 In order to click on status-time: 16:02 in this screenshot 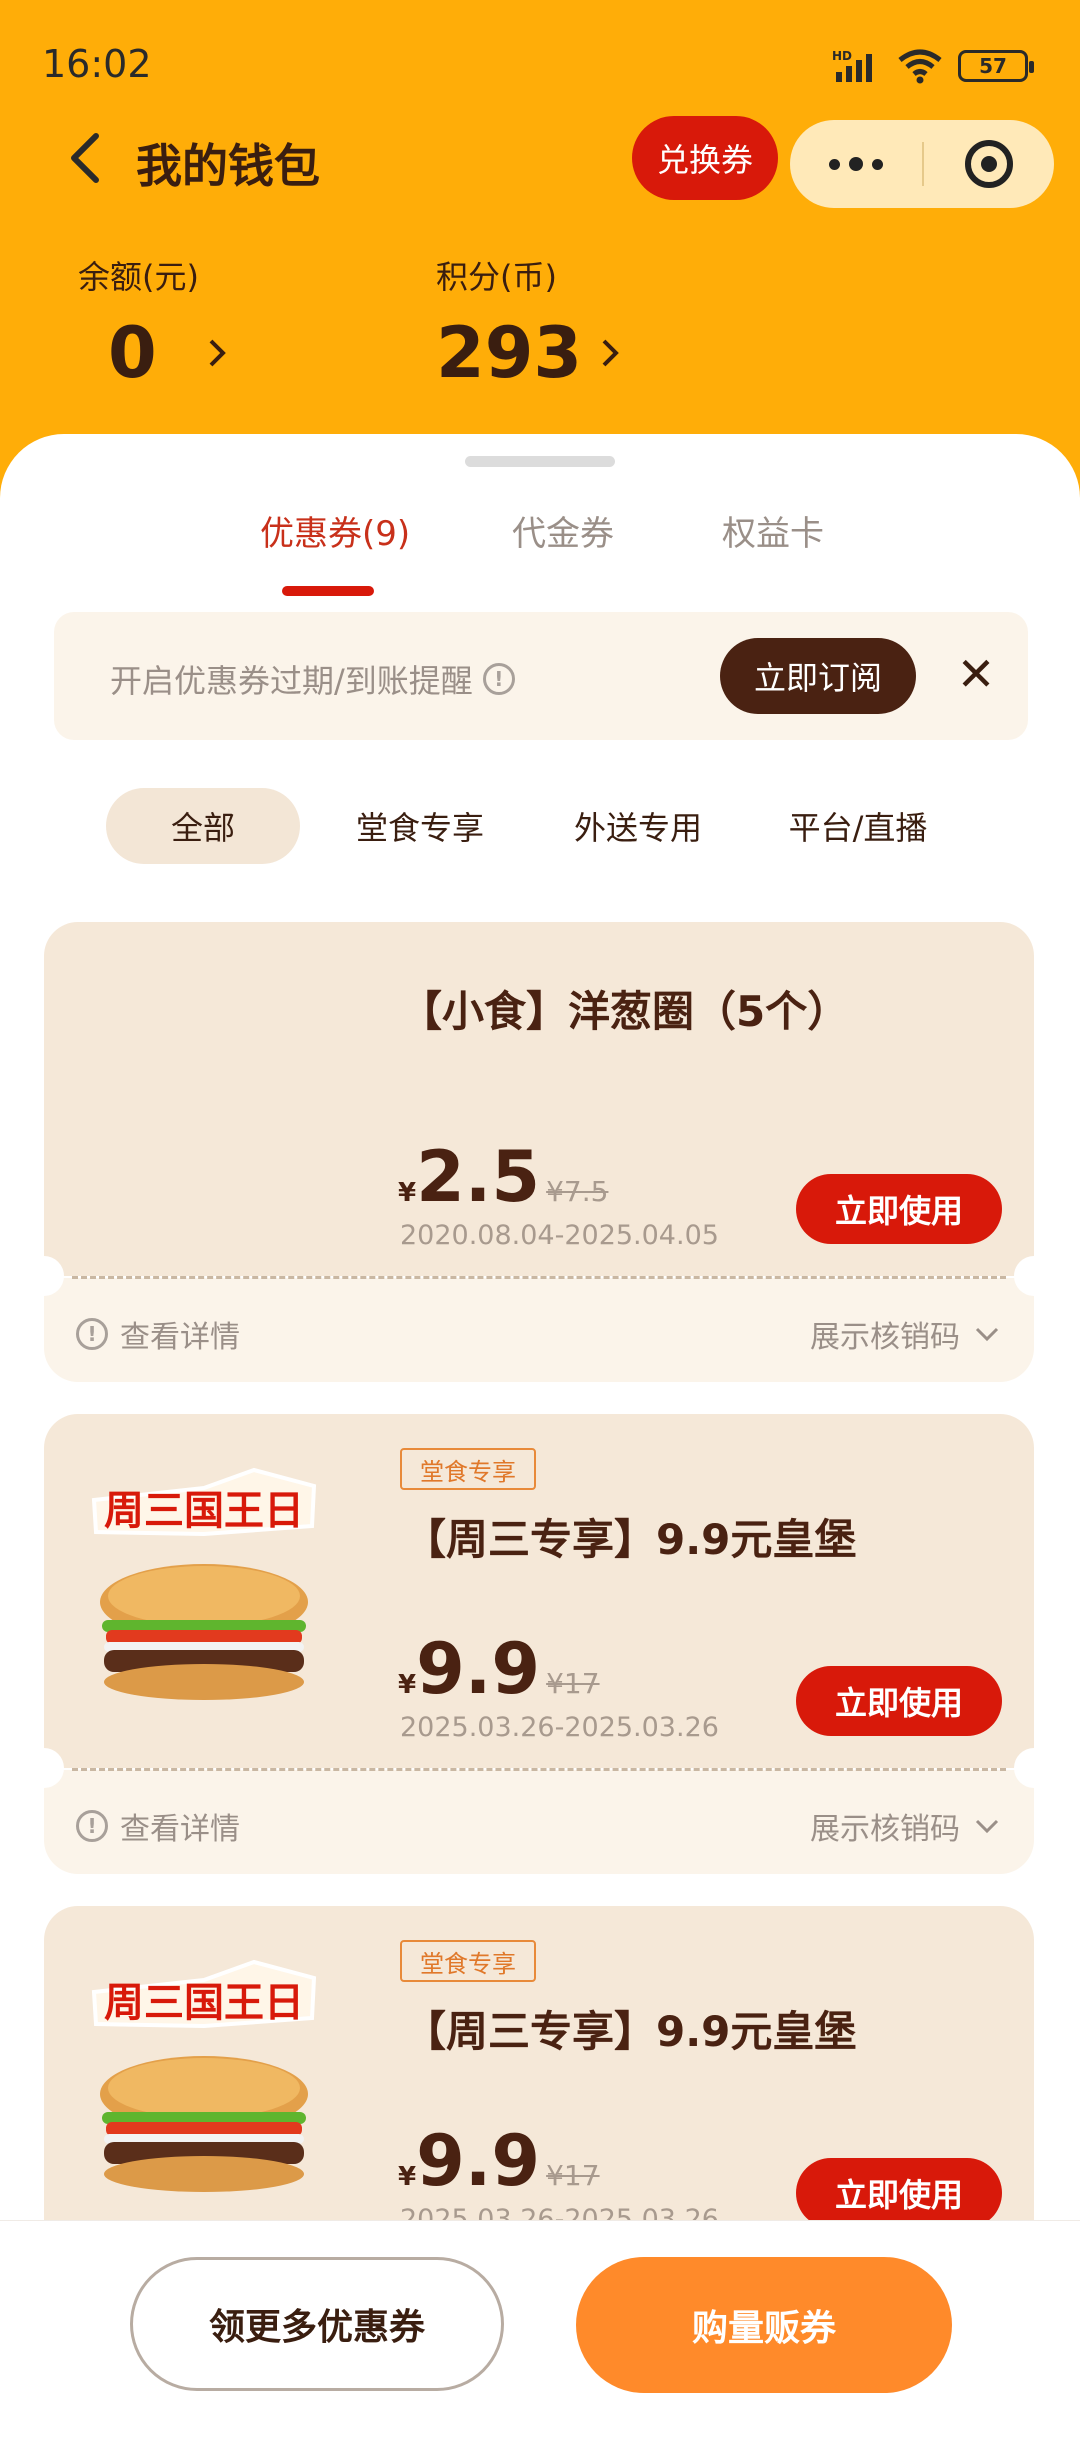, I will do `click(97, 64)`.